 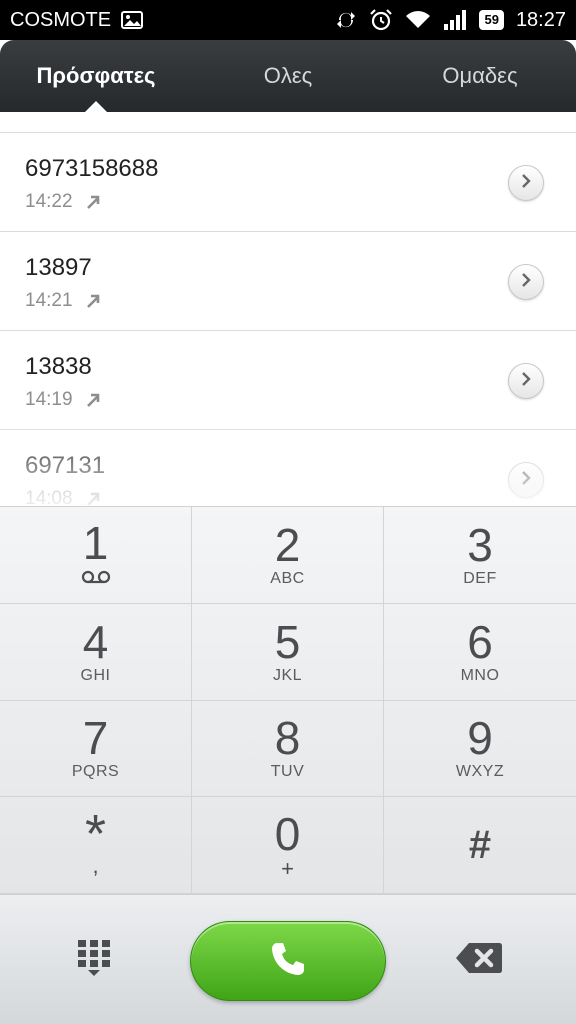 What do you see at coordinates (95, 834) in the screenshot?
I see `key-digit: *` at bounding box center [95, 834].